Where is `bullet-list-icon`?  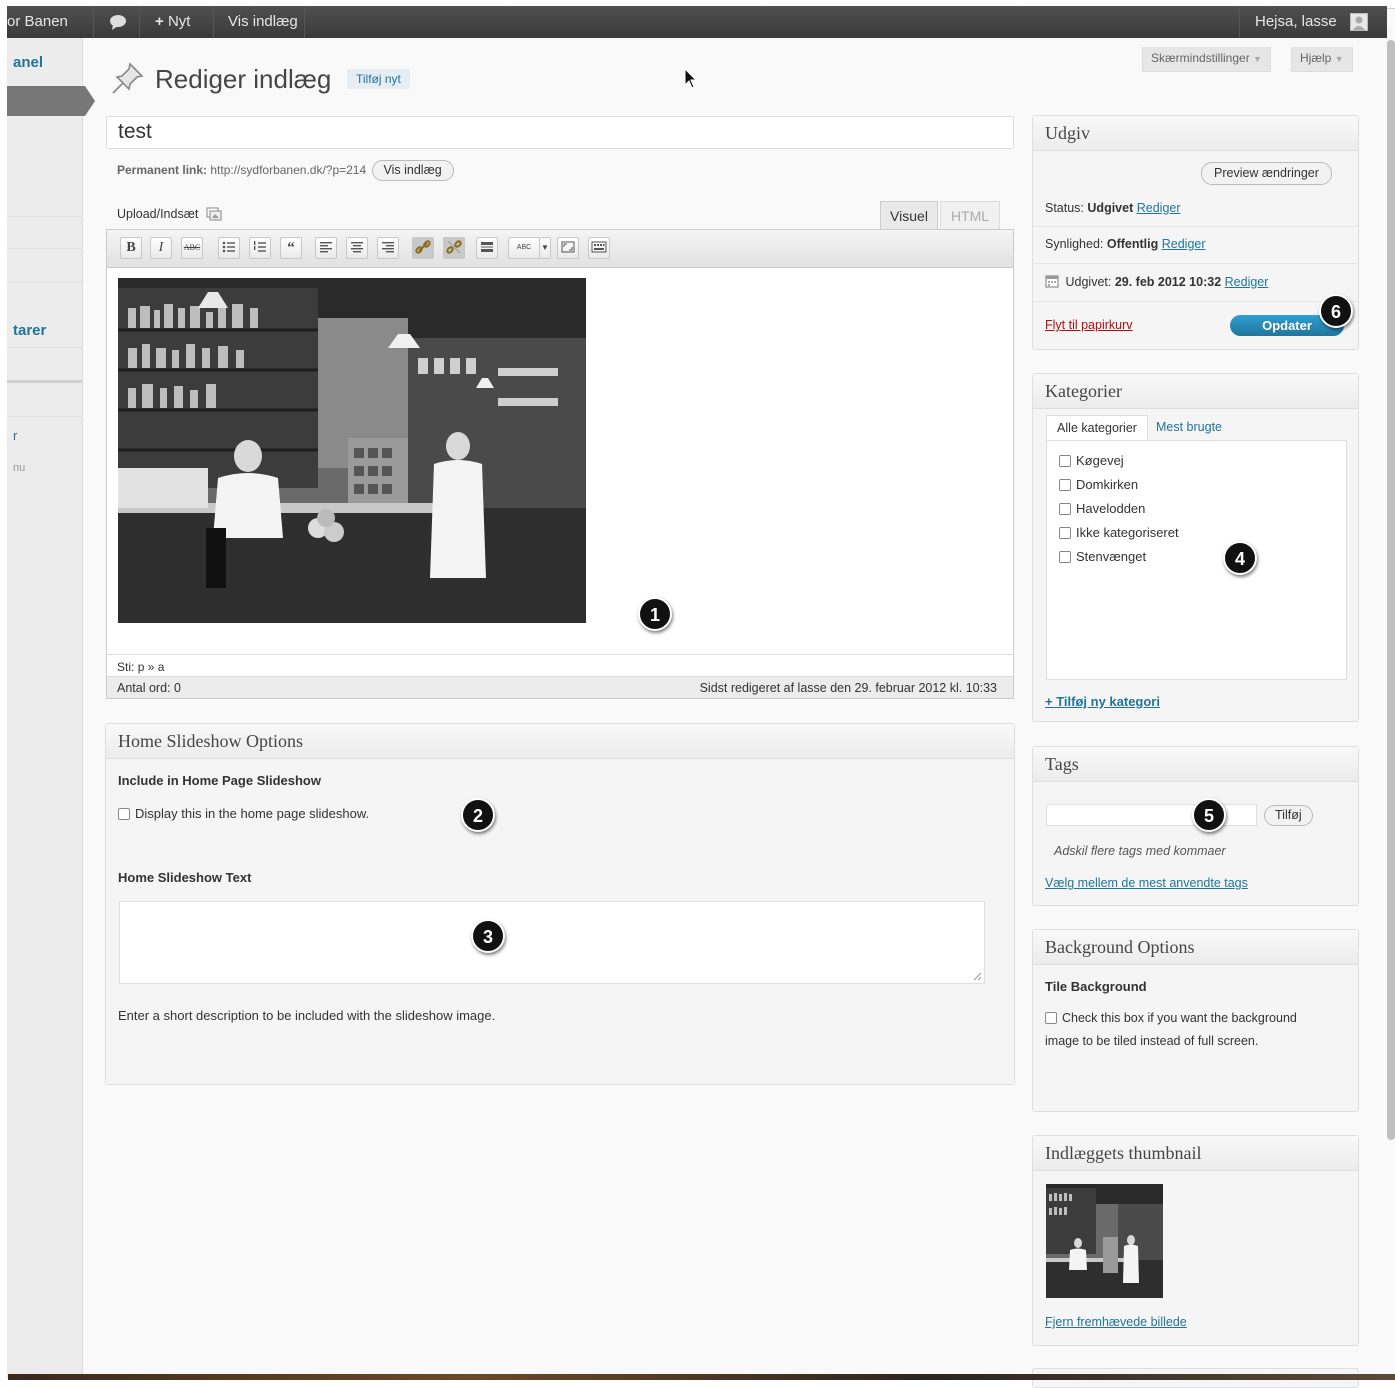
bullet-list-icon is located at coordinates (229, 248).